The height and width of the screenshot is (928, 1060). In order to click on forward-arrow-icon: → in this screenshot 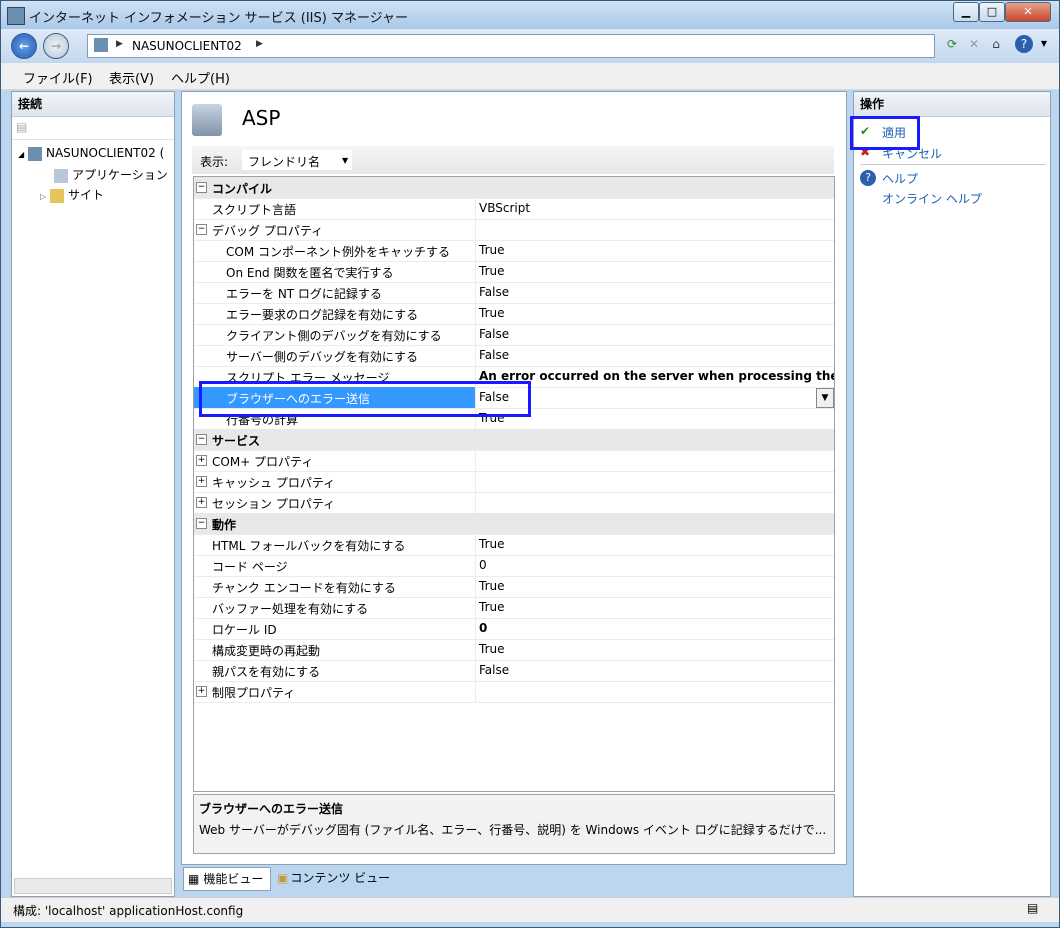, I will do `click(56, 46)`.